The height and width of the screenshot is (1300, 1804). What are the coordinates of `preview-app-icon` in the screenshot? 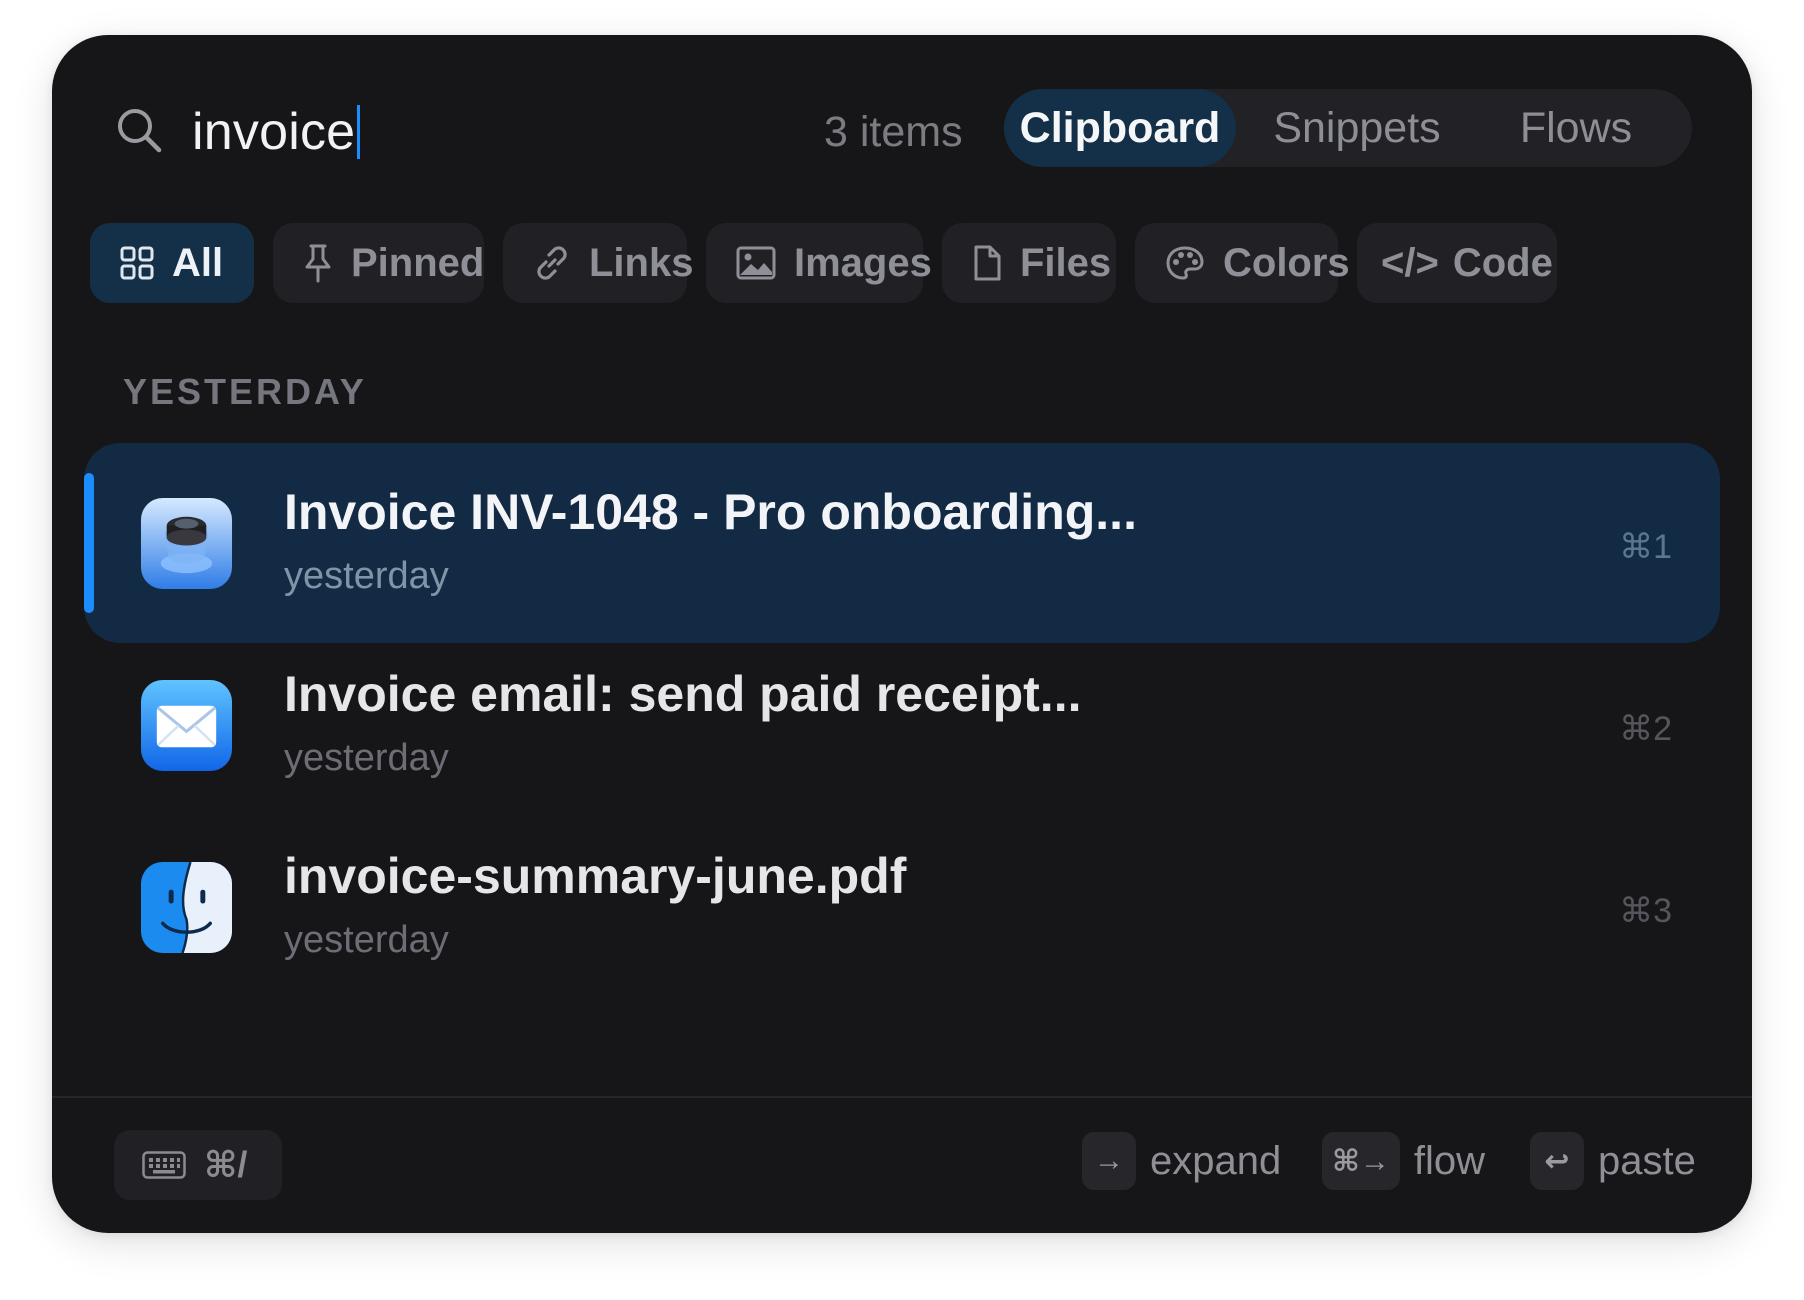 It's located at (186, 543).